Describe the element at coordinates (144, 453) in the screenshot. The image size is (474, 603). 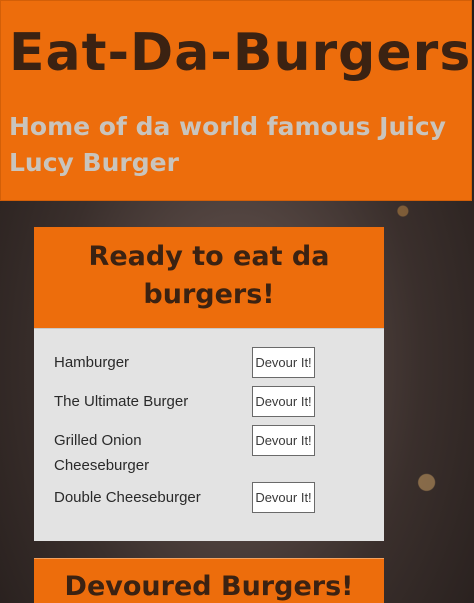
I see `burger-name: Grilled Onion Cheeseburger` at that location.